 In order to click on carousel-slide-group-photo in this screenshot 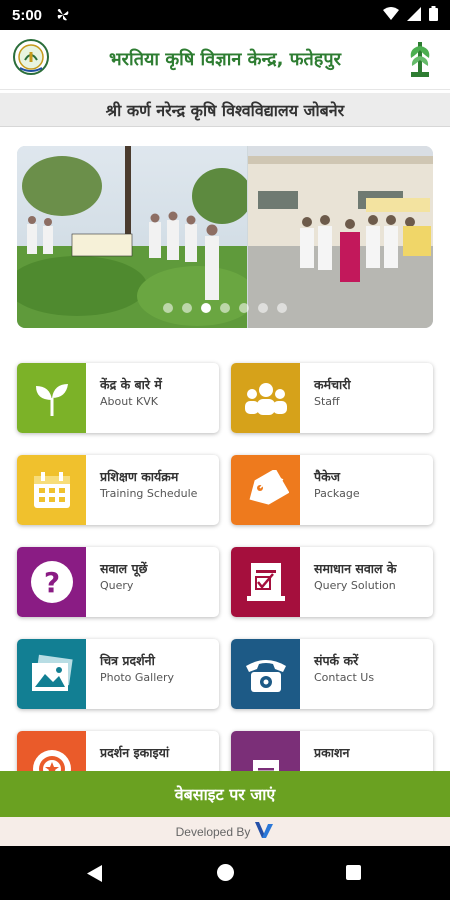, I will do `click(340, 237)`.